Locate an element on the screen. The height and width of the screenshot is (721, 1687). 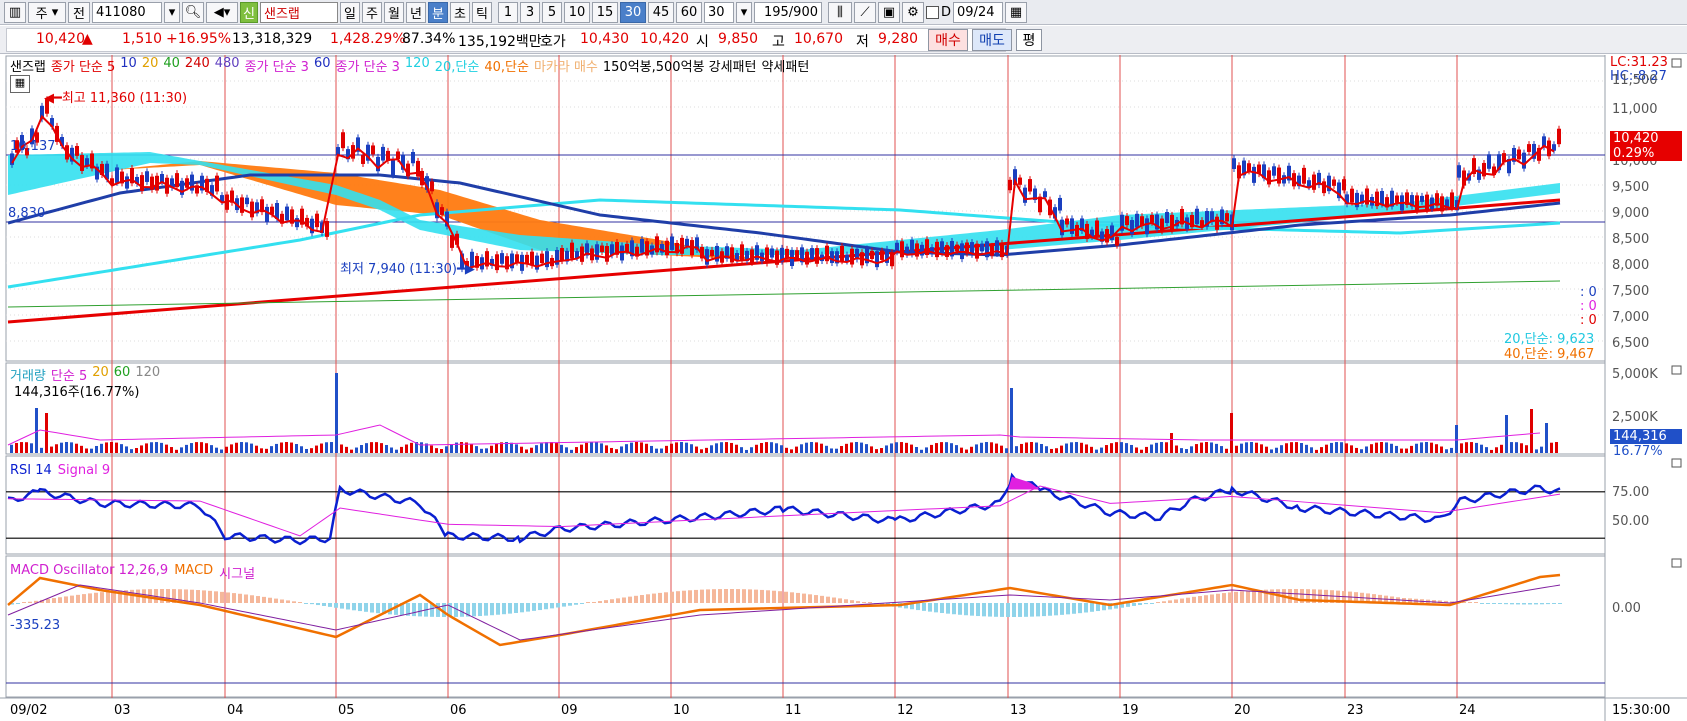
price-legend-item: 샌즈랩 is located at coordinates (28, 65).